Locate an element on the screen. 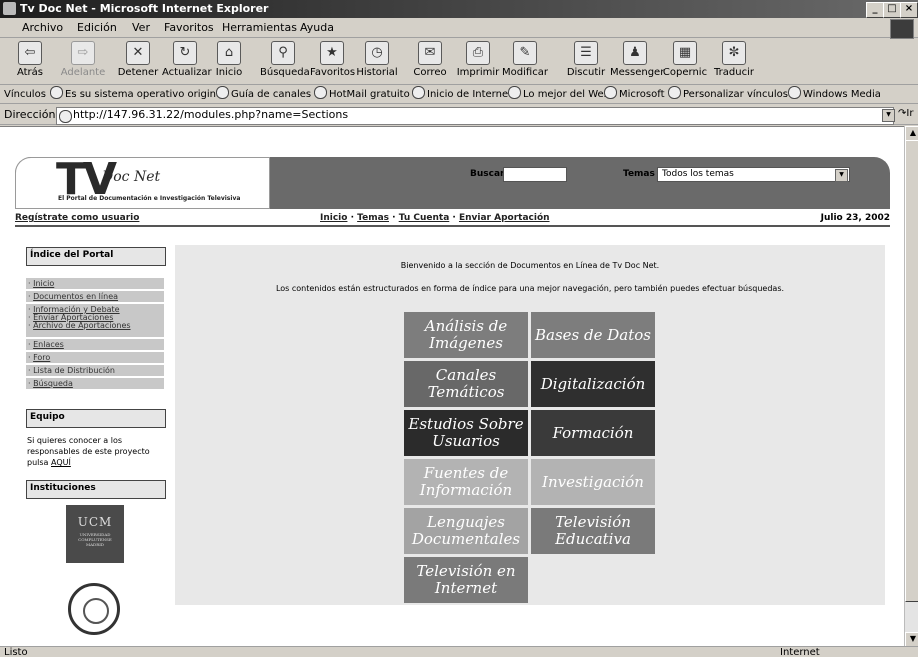  link-item: Guía de canales is located at coordinates (263, 94).